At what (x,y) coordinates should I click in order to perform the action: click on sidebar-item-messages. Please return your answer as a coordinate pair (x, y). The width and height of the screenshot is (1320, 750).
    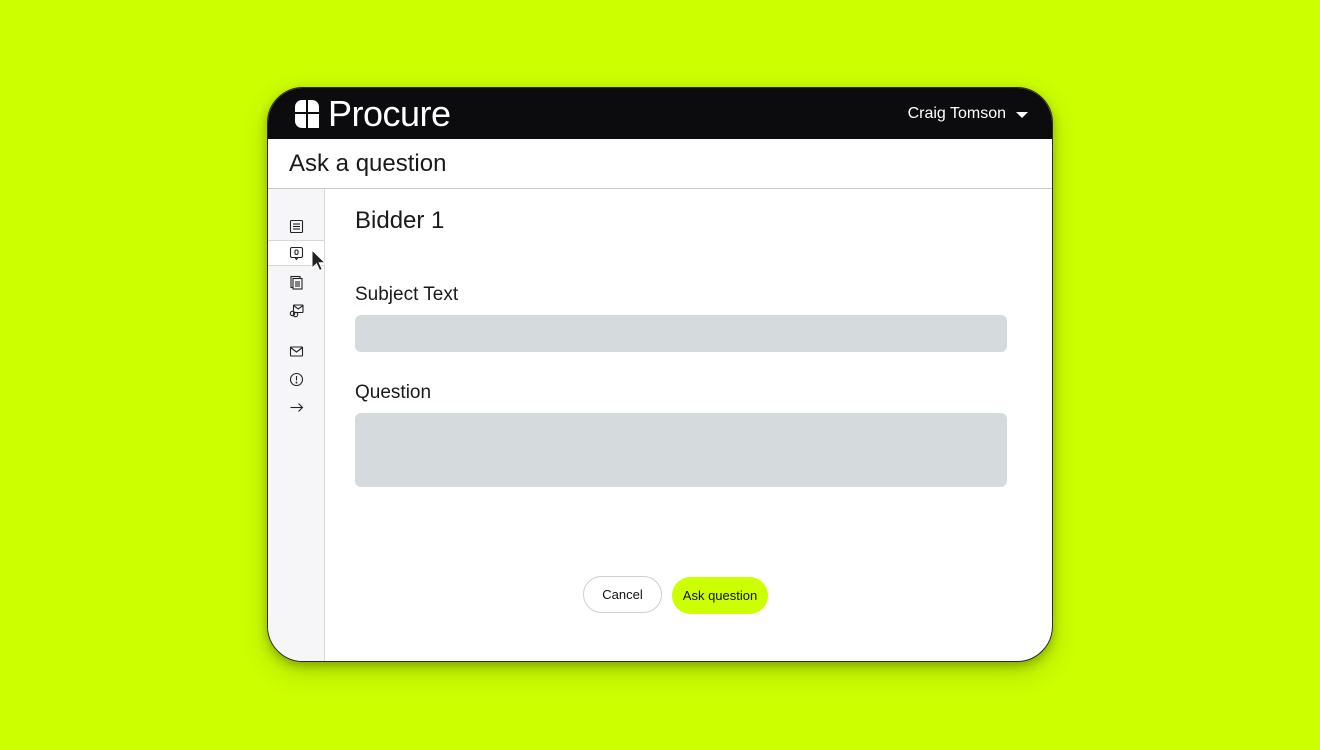
    Looking at the image, I should click on (296, 351).